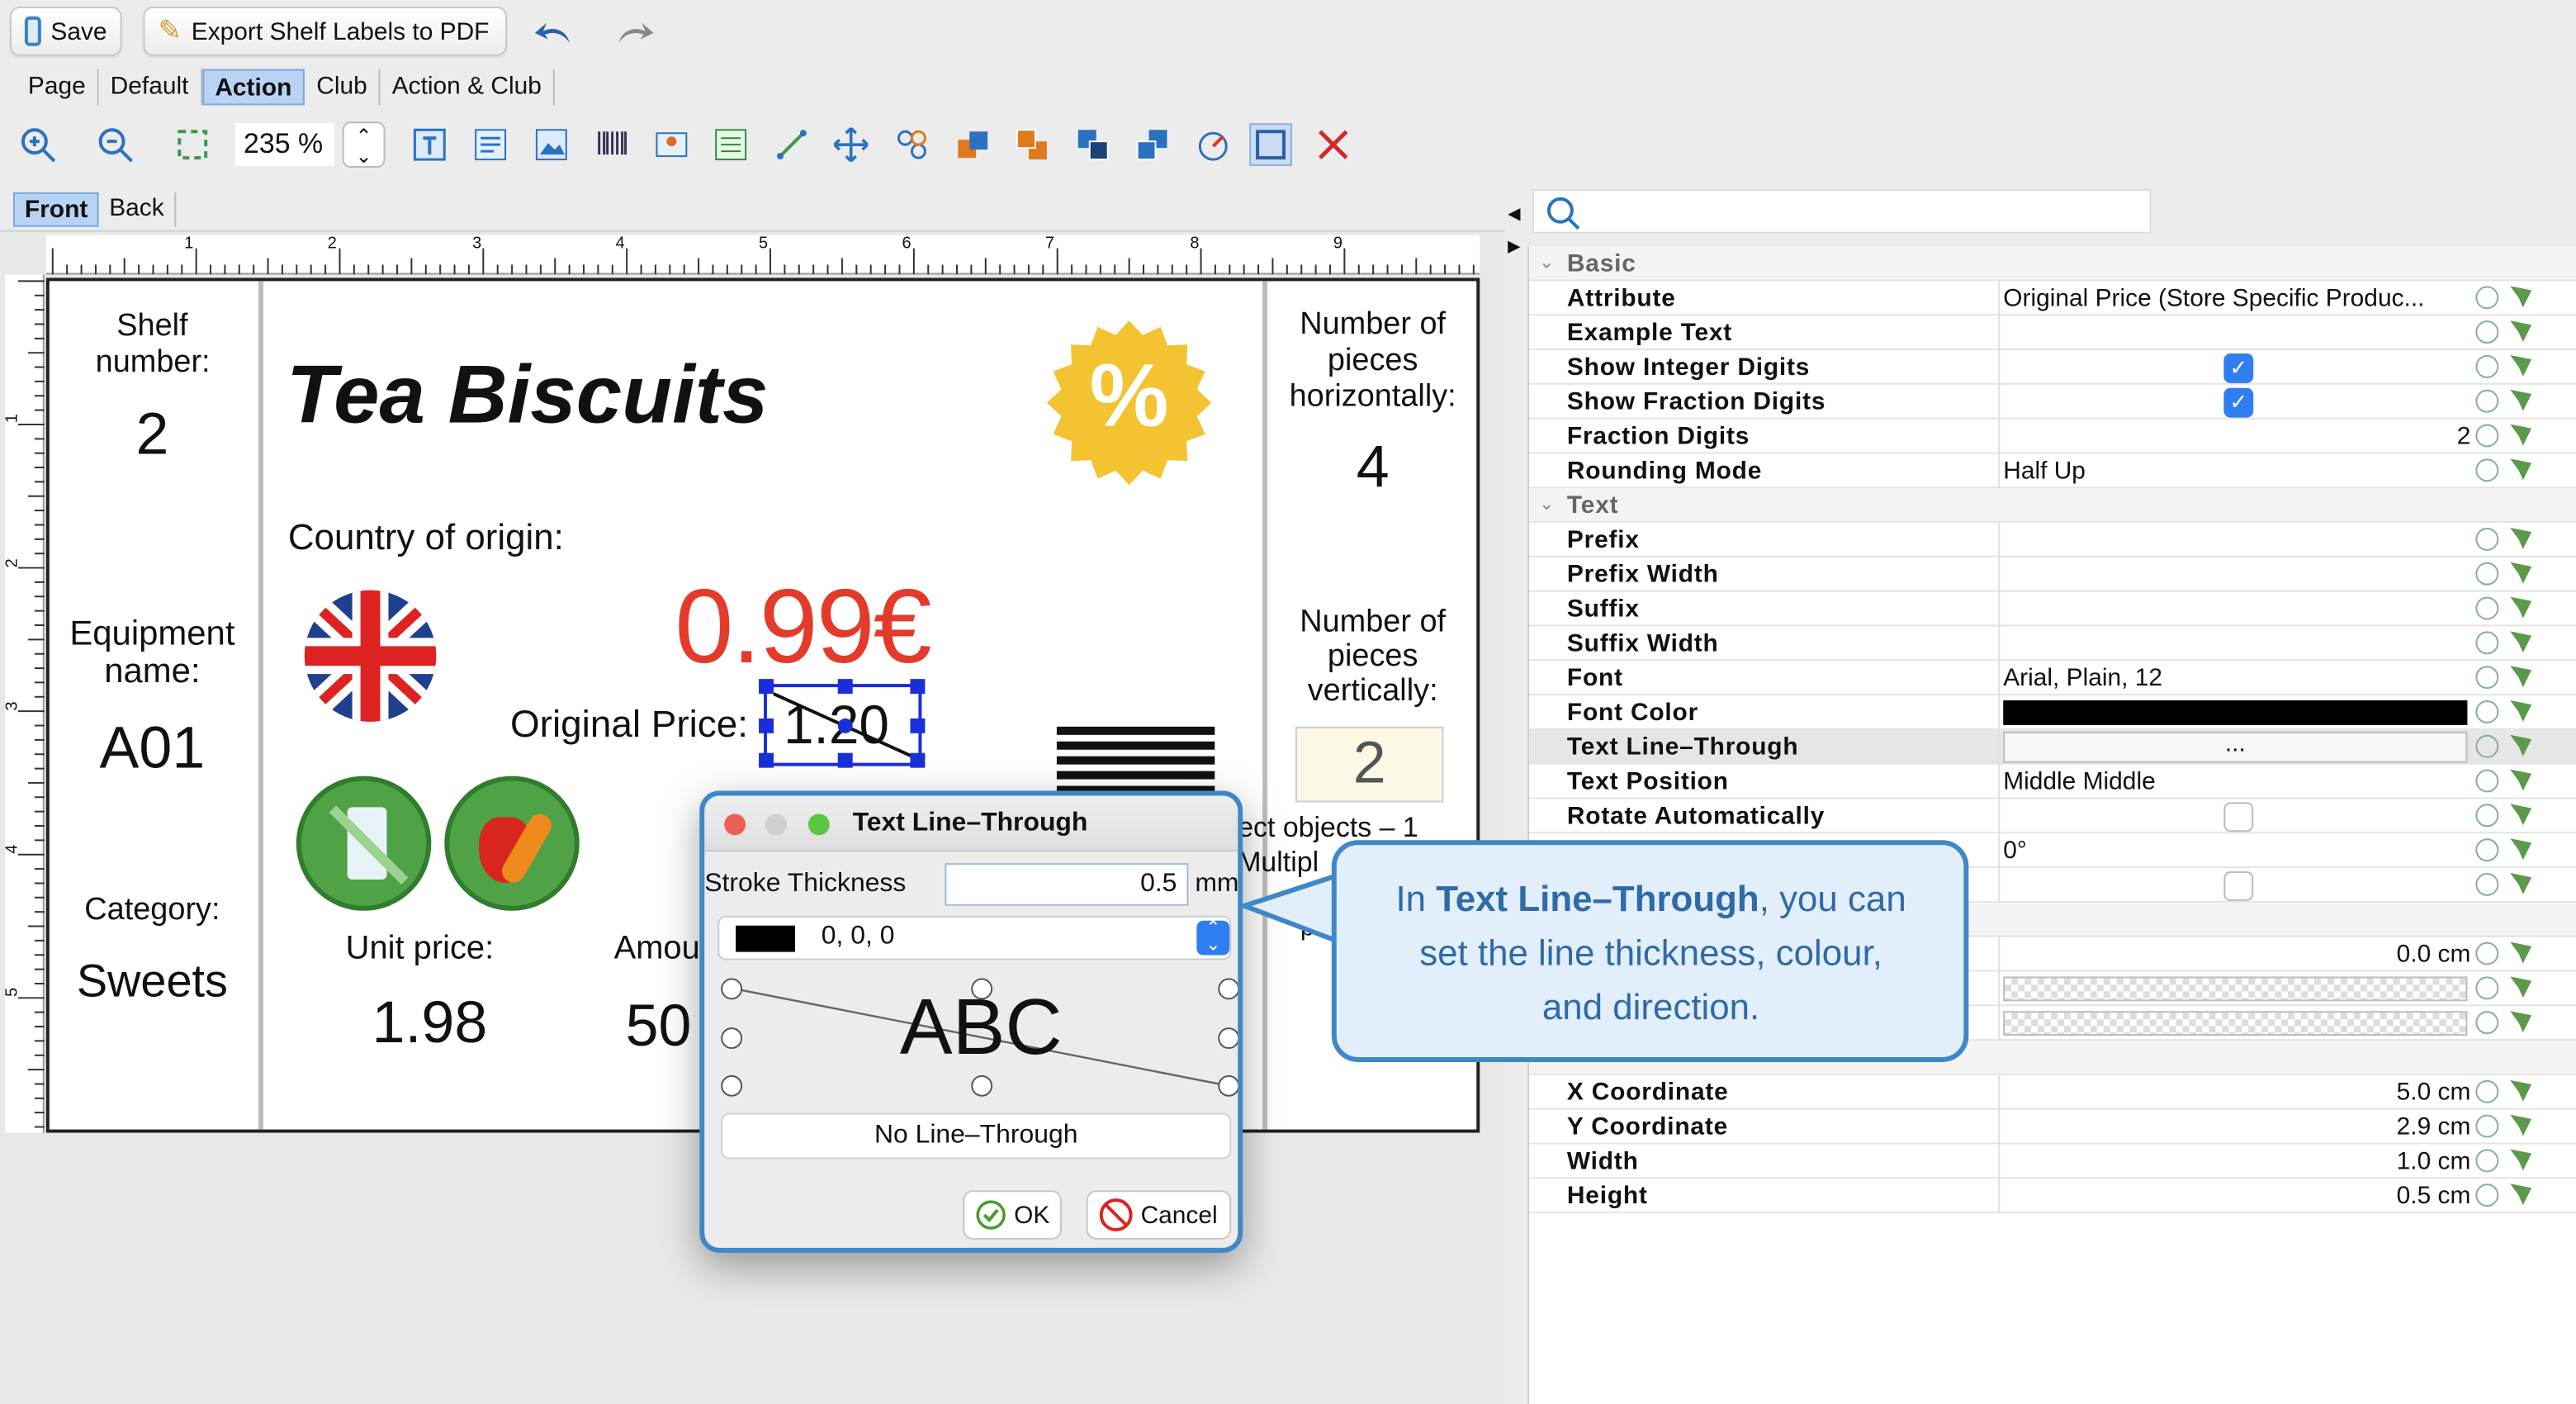  Describe the element at coordinates (2237, 437) in the screenshot. I see `fraction-digits-value: 2` at that location.